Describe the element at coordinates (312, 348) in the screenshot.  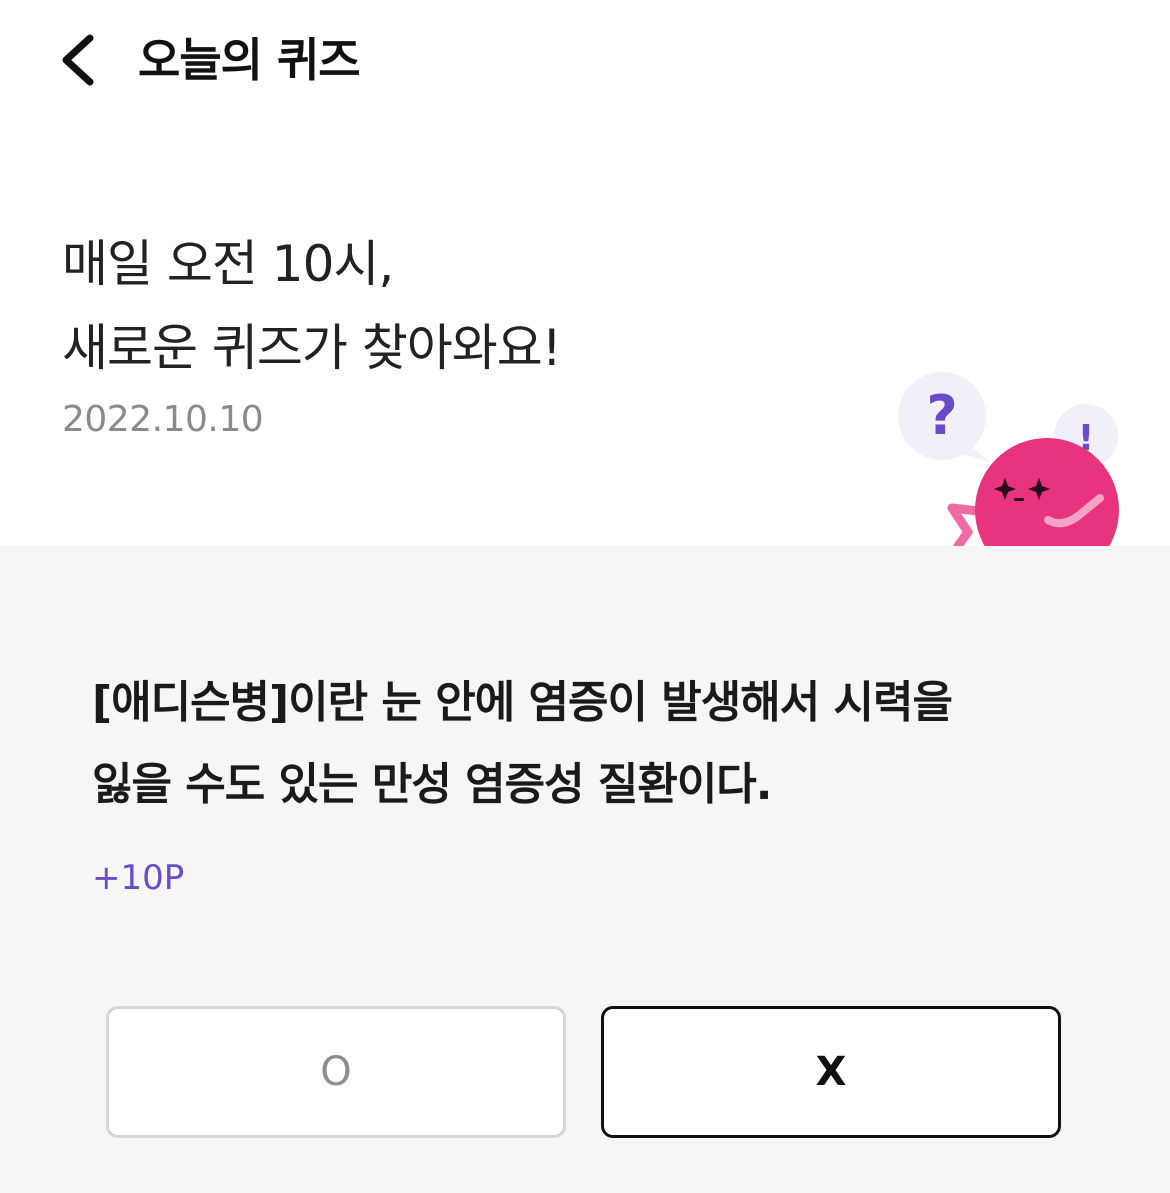
I see `intro-line-2: 새로운 퀴즈가 찾아와요!` at that location.